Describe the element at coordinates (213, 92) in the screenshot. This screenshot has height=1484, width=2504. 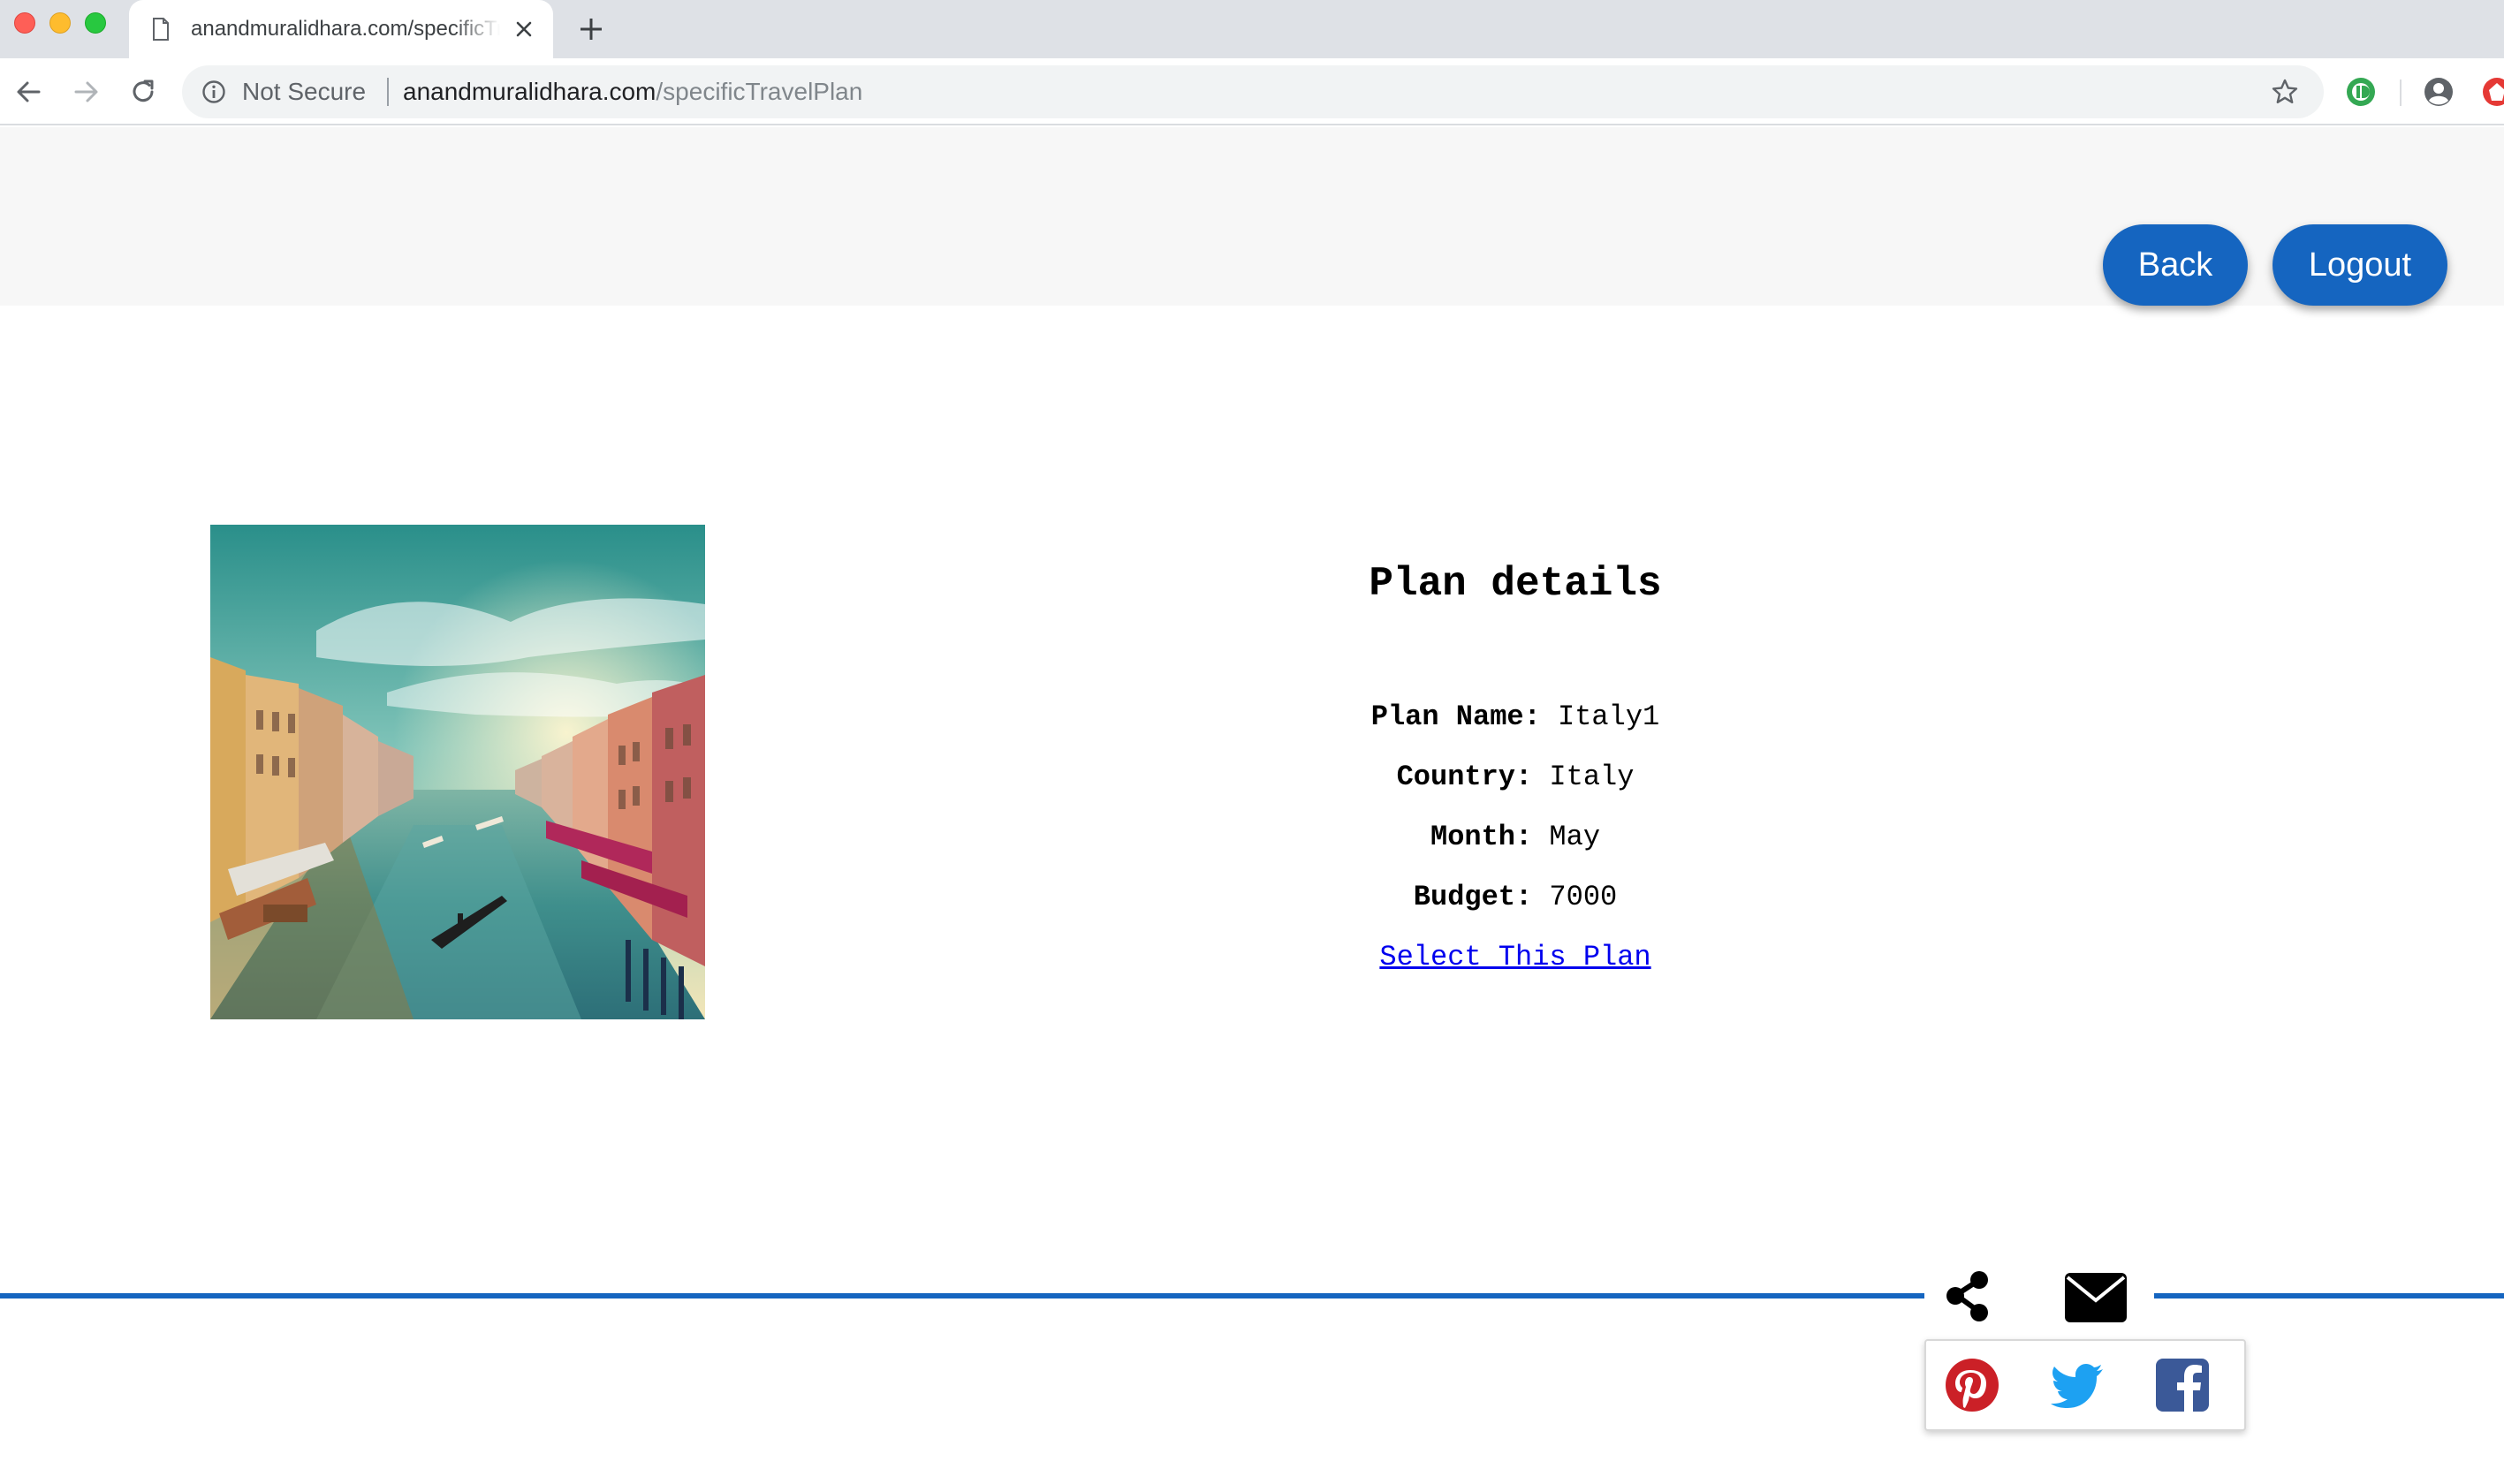
I see `info-icon` at that location.